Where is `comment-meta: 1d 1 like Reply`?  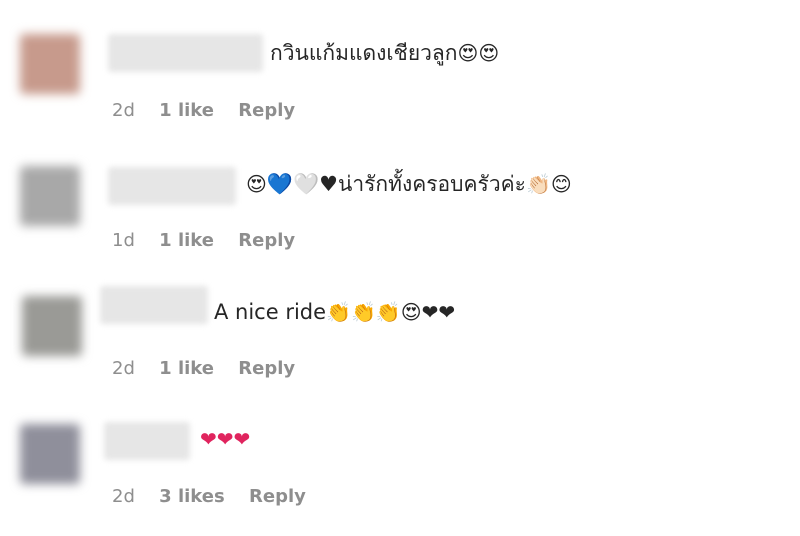 comment-meta: 1d 1 like Reply is located at coordinates (212, 240).